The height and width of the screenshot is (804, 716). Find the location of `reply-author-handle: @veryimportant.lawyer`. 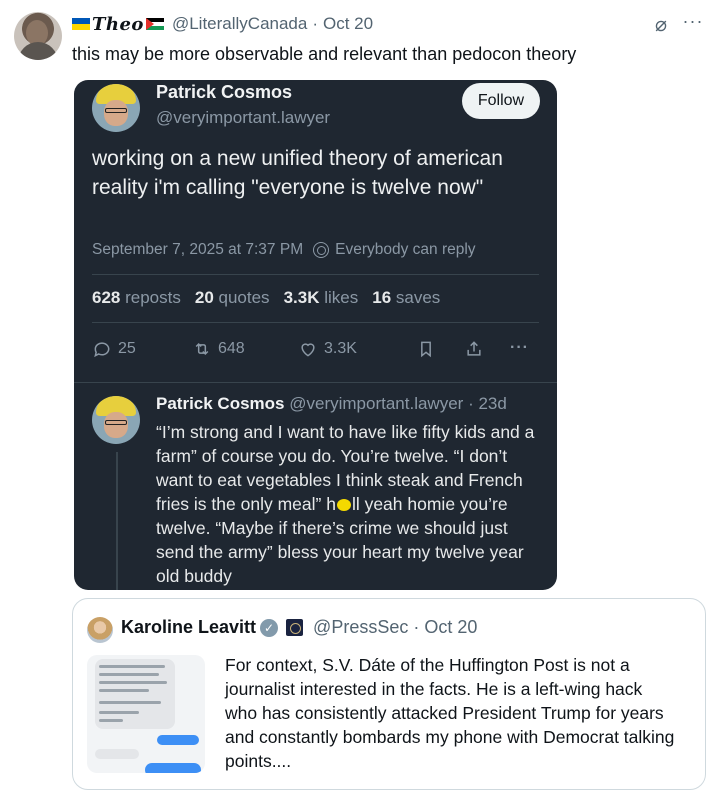

reply-author-handle: @veryimportant.lawyer is located at coordinates (376, 403).